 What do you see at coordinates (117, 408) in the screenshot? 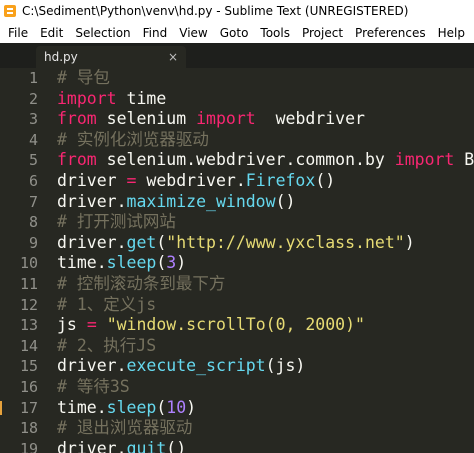
I see `code-text: time.sleep(10)` at bounding box center [117, 408].